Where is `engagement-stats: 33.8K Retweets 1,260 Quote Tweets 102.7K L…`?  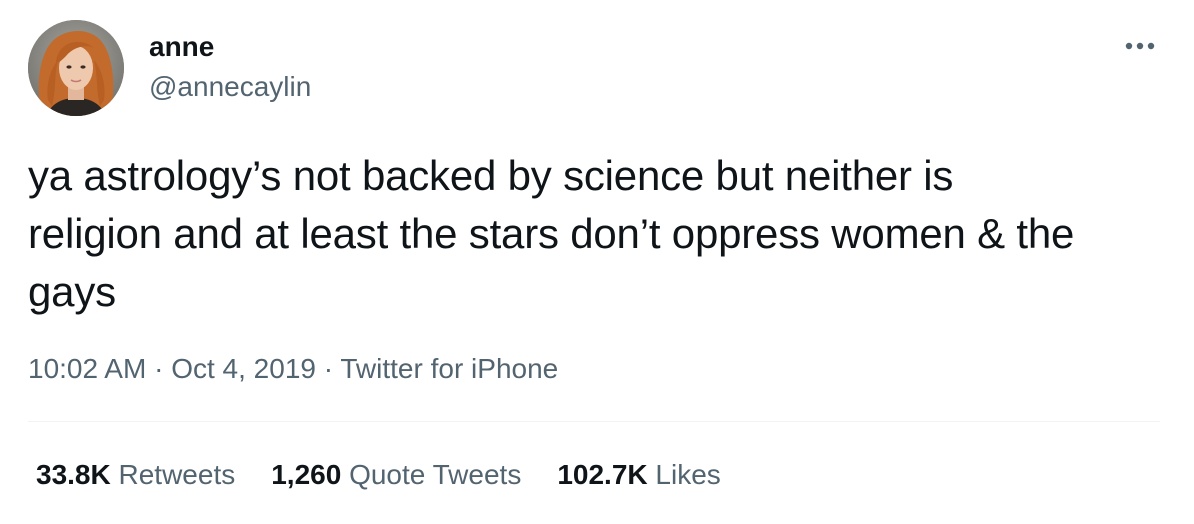 engagement-stats: 33.8K Retweets 1,260 Quote Tweets 102.7K L… is located at coordinates (396, 475).